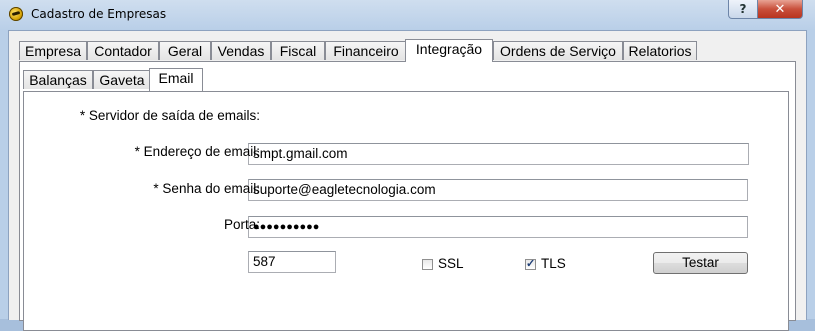 Image resolution: width=815 pixels, height=331 pixels. I want to click on checkmark-icon: ✓, so click(531, 264).